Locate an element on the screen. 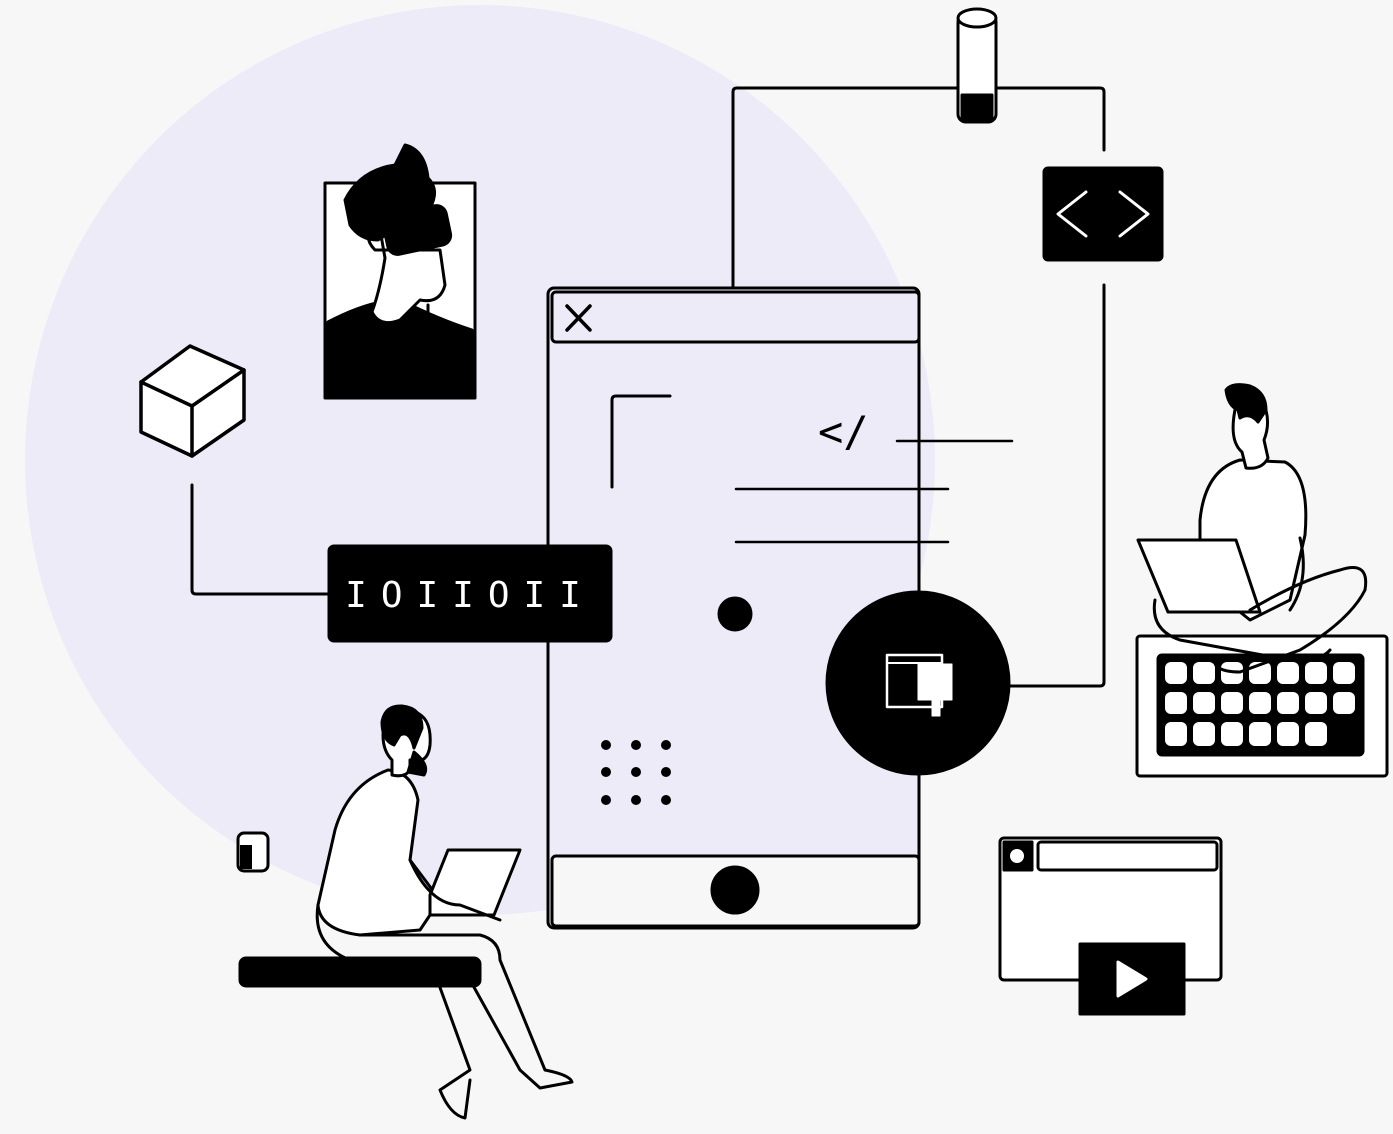  profile-portrait is located at coordinates (400, 271).